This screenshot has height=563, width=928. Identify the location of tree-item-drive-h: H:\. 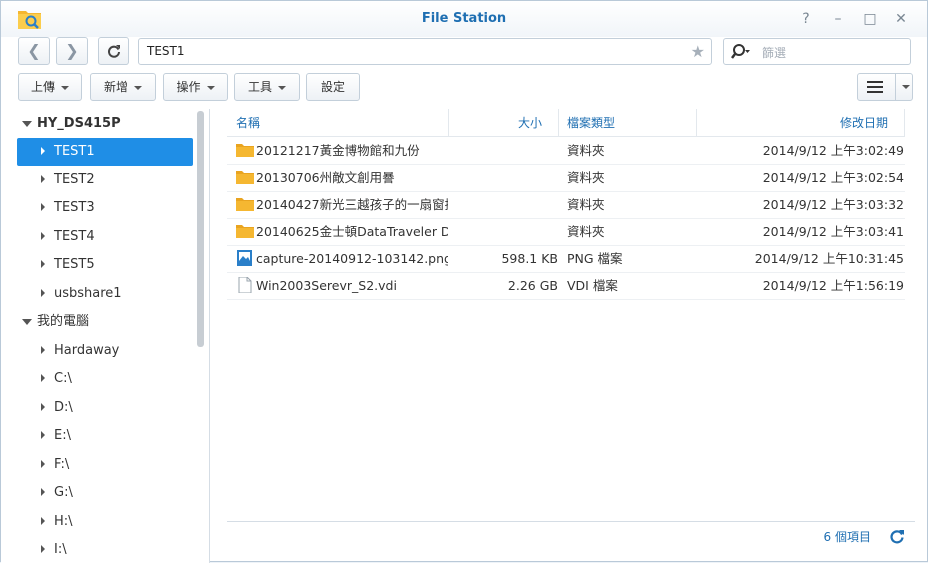
(105, 522).